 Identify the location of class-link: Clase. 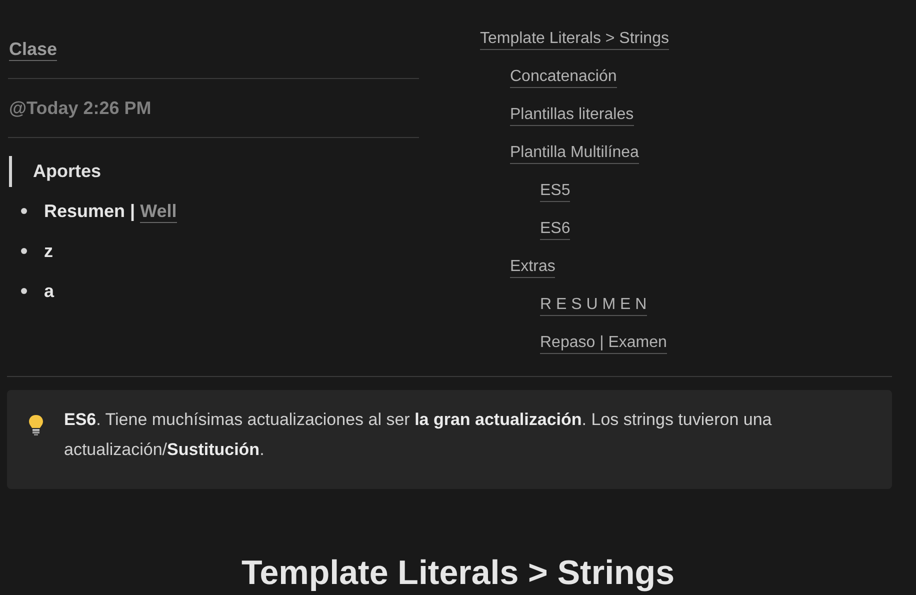
(33, 49).